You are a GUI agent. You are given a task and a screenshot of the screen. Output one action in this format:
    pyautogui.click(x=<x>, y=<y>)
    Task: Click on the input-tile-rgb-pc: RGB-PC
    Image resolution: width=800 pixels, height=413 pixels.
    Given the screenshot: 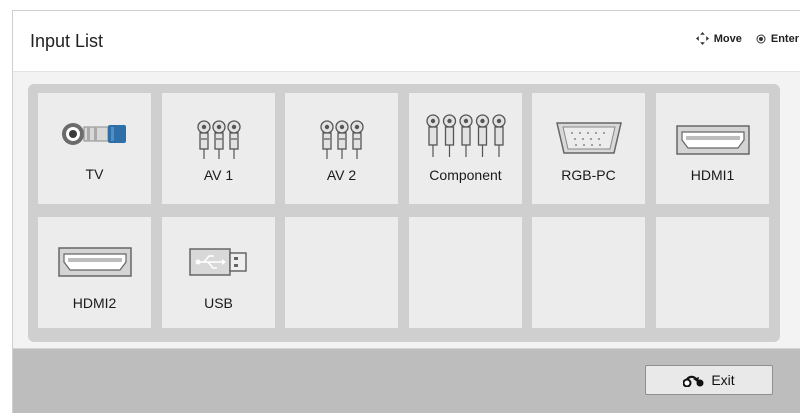 What is the action you would take?
    pyautogui.click(x=588, y=148)
    